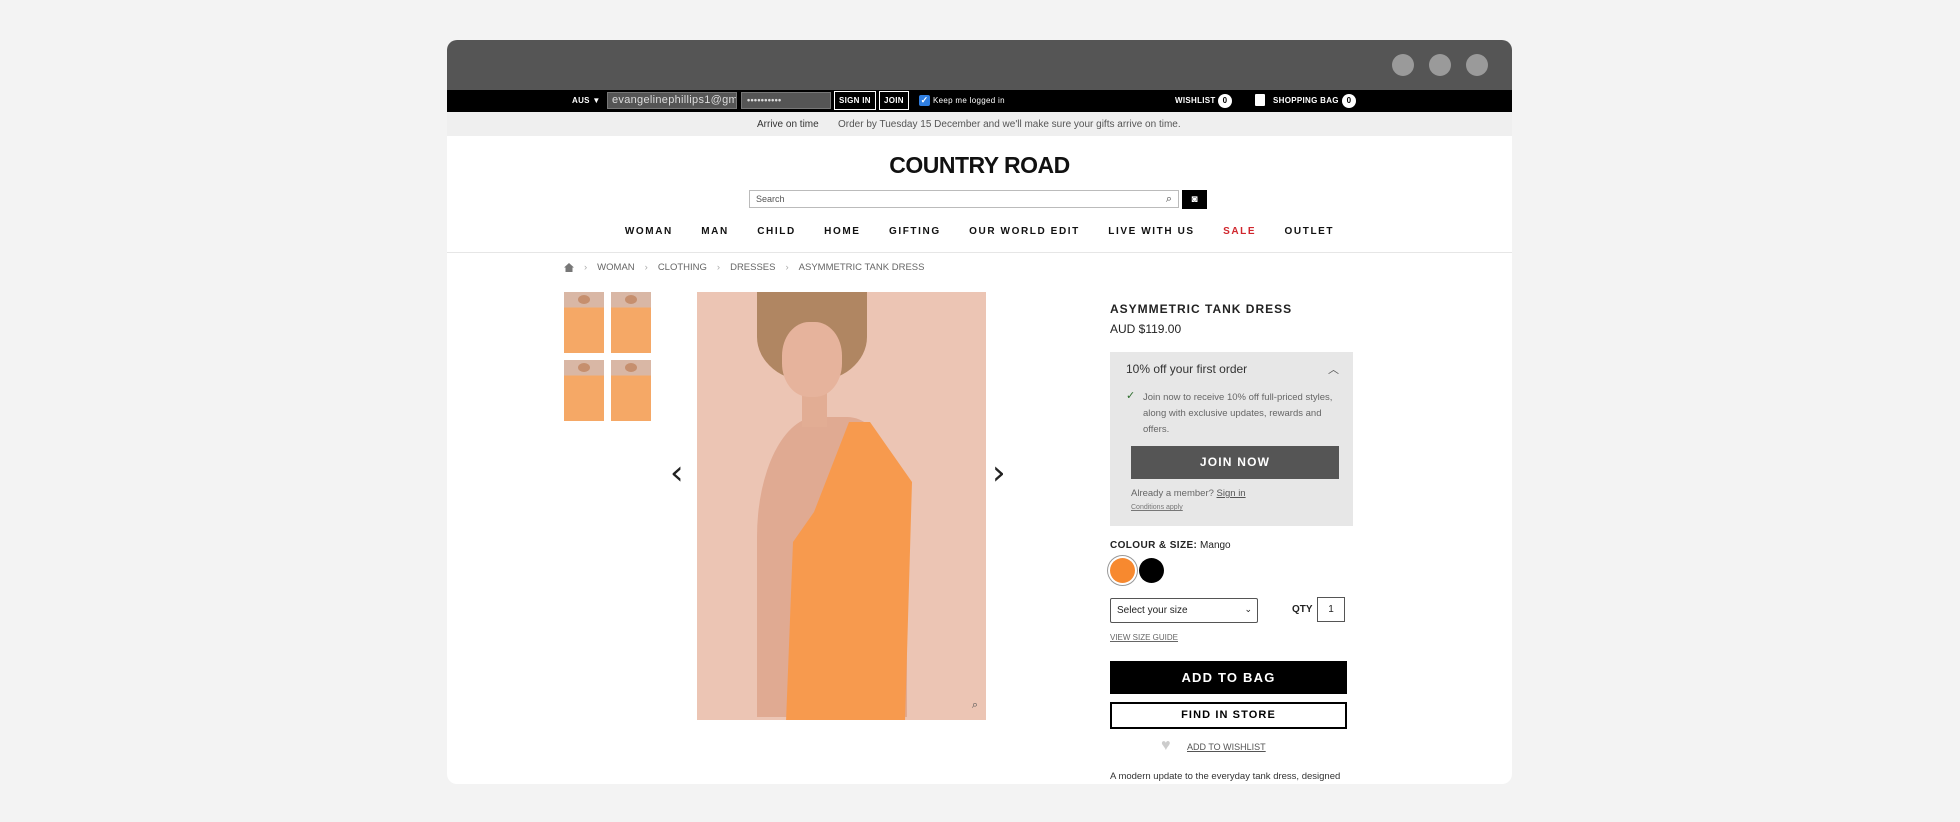  What do you see at coordinates (770, 199) in the screenshot?
I see `search-placeholder: Search` at bounding box center [770, 199].